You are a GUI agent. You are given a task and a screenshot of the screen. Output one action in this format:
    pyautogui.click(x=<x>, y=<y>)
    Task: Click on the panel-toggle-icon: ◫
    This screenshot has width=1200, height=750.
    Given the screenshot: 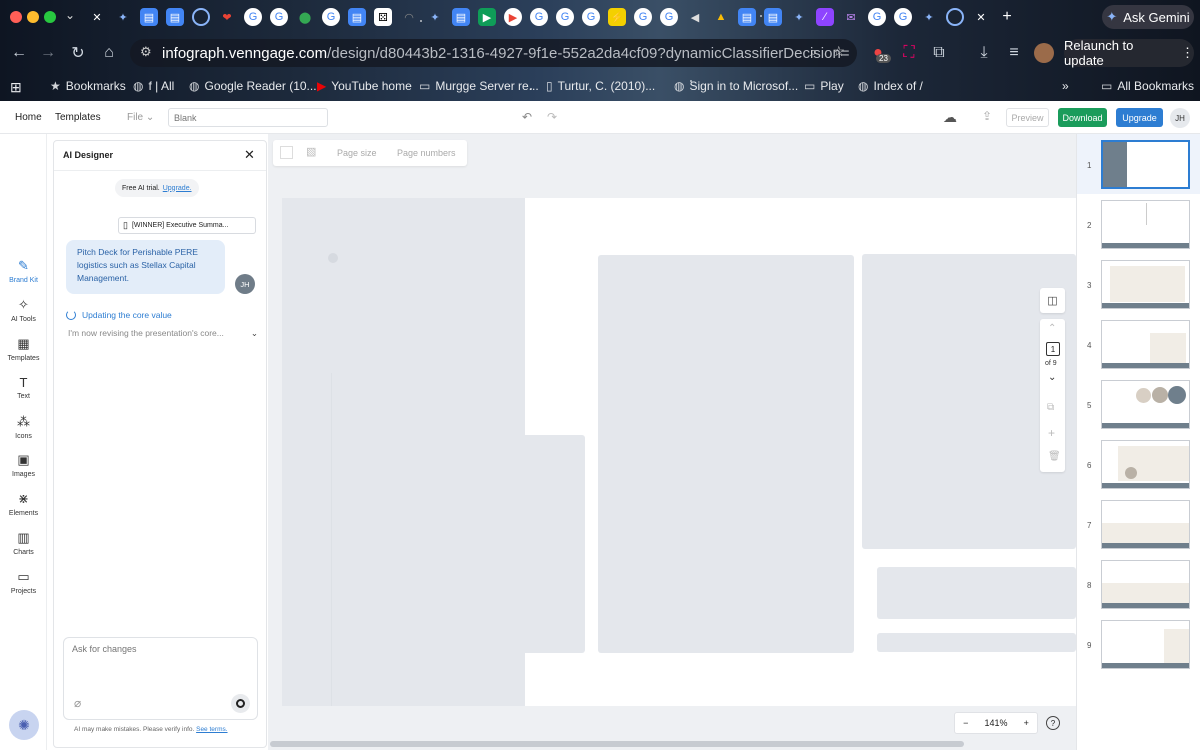 What is the action you would take?
    pyautogui.click(x=1052, y=300)
    